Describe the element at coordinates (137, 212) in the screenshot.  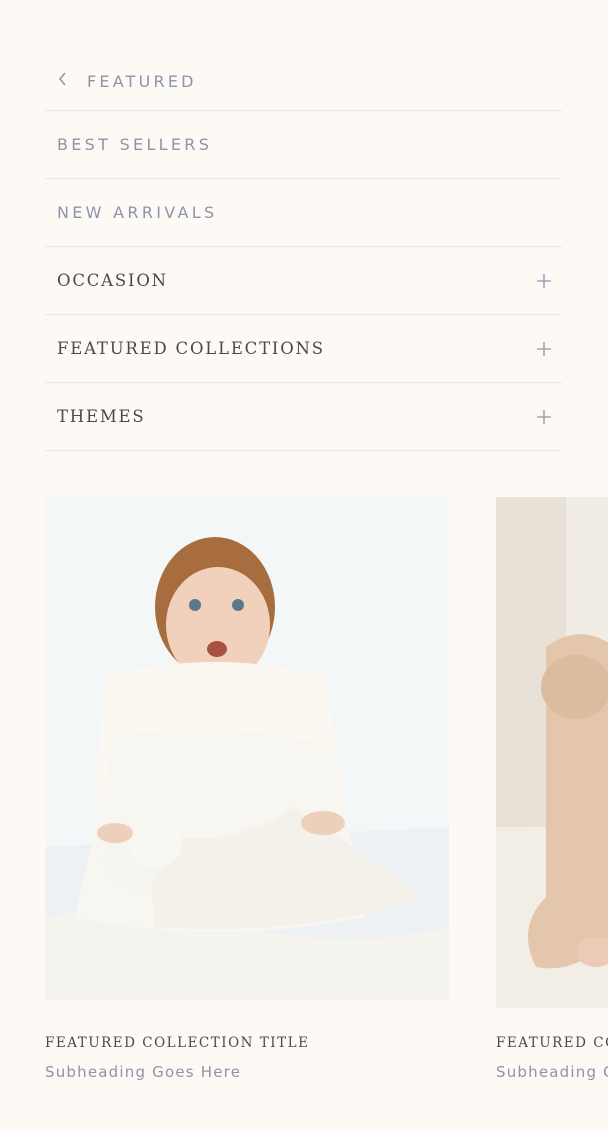
I see `menu-item-label: NEW ARRIVALS` at that location.